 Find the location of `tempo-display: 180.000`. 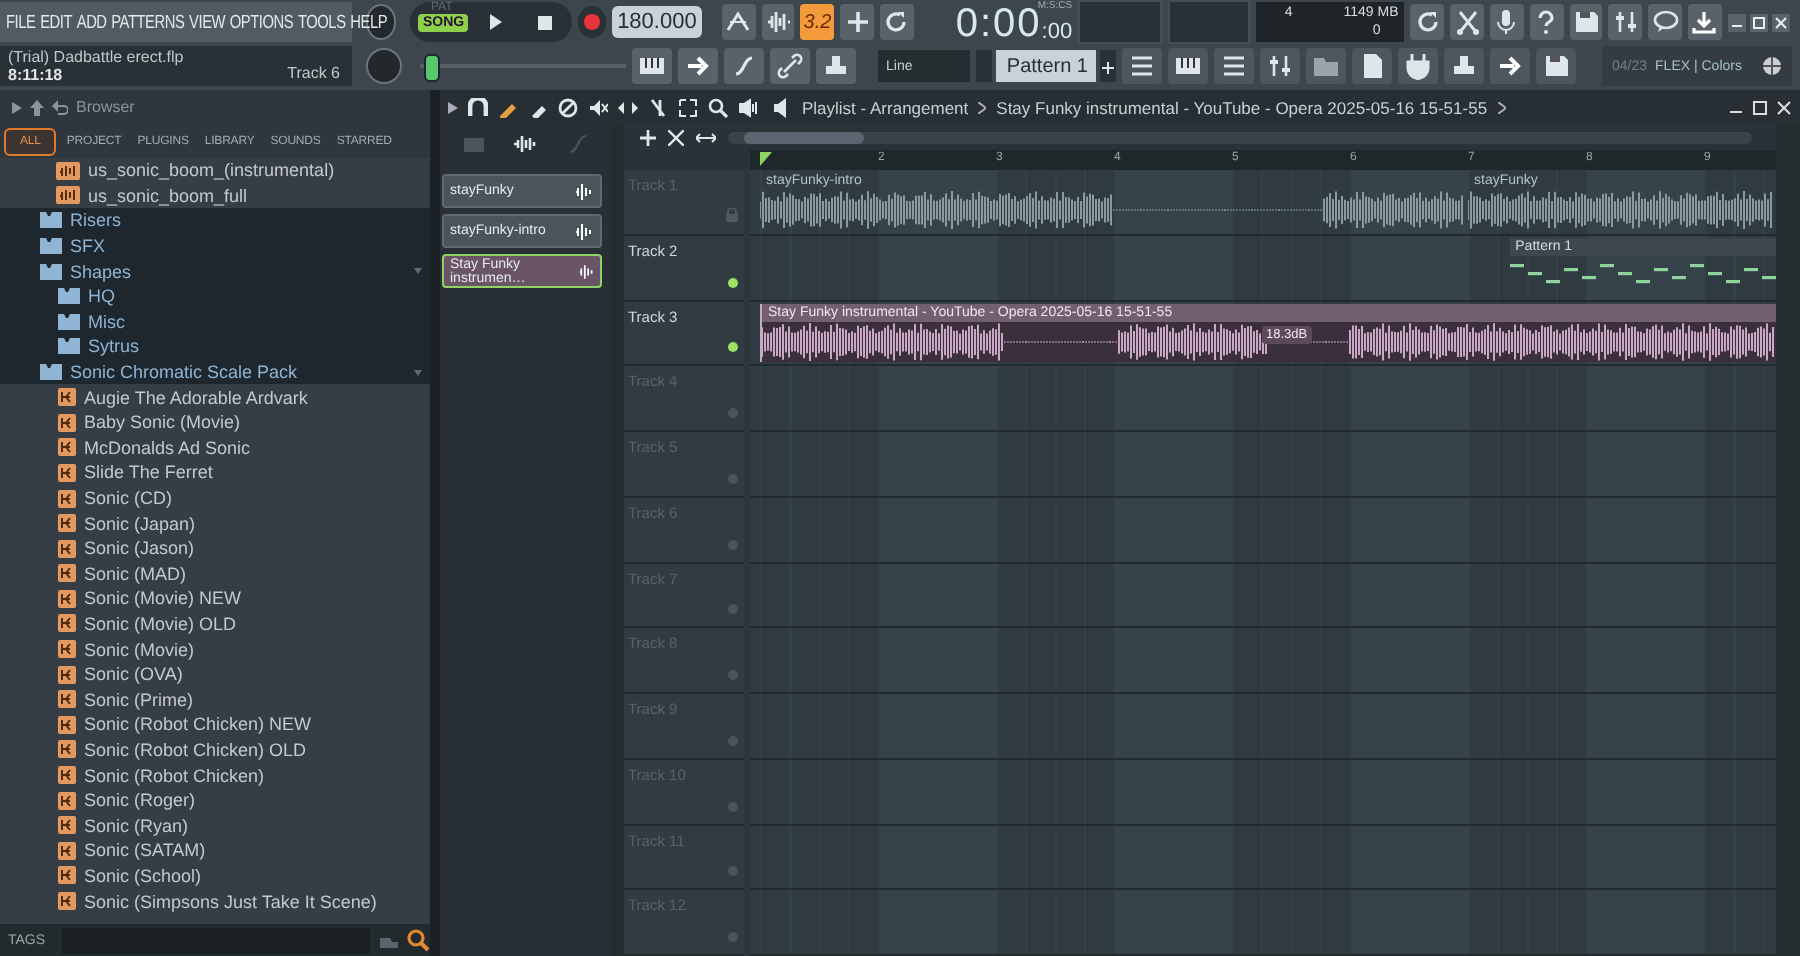

tempo-display: 180.000 is located at coordinates (657, 22).